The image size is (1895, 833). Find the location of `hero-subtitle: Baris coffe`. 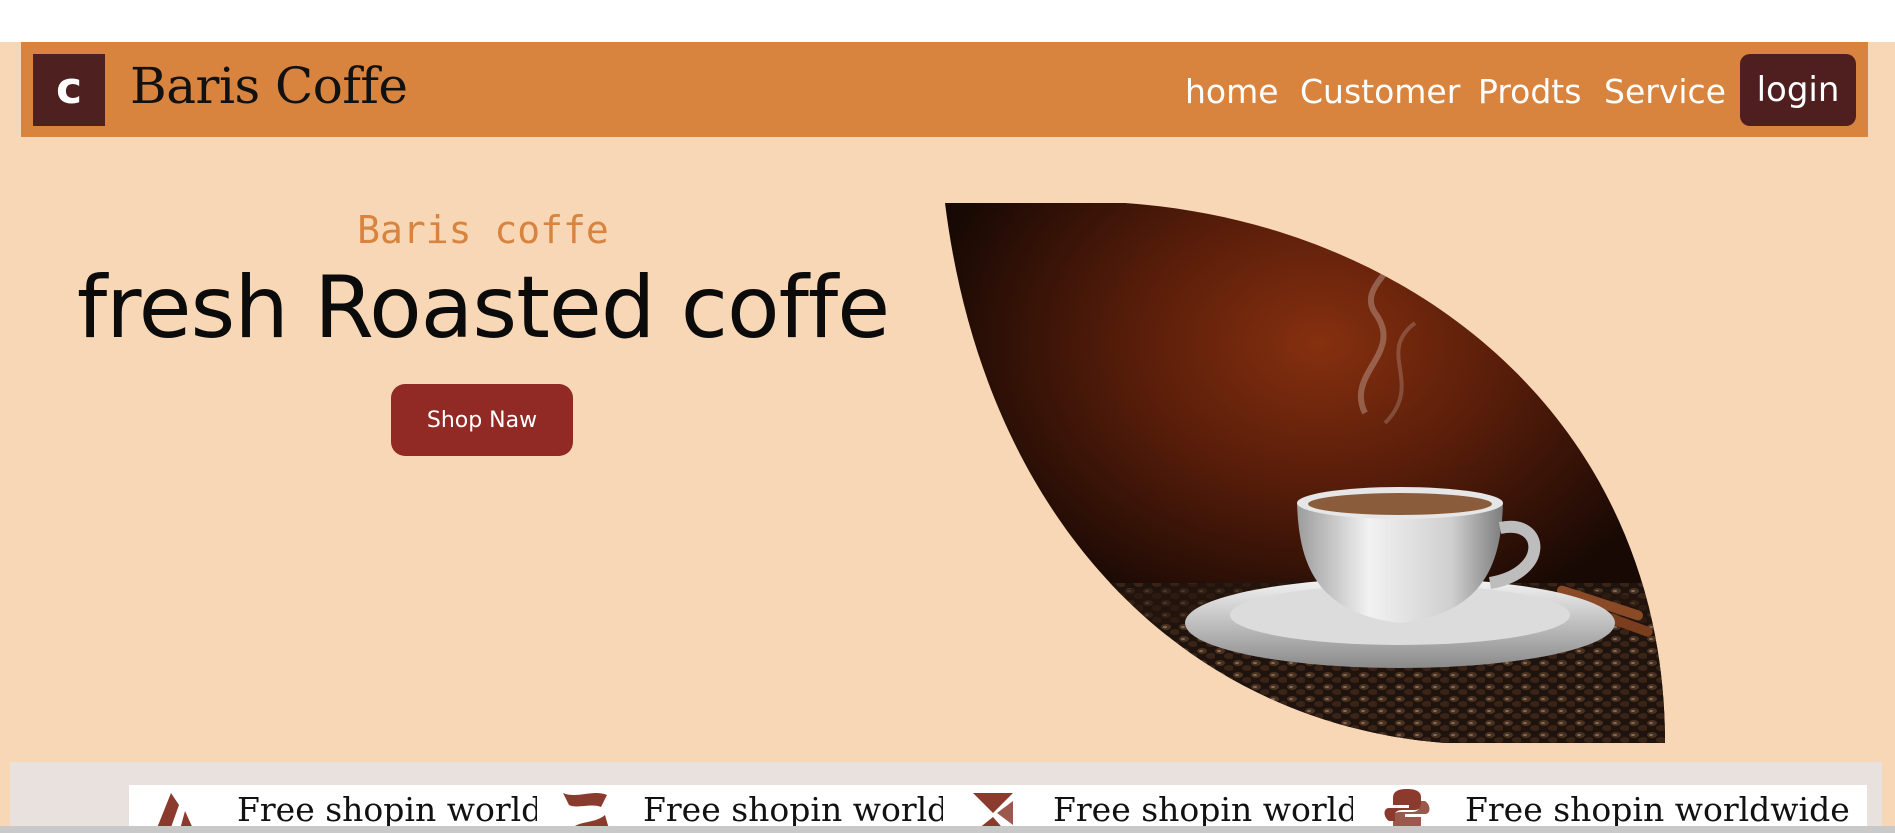

hero-subtitle: Baris coffe is located at coordinates (483, 230).